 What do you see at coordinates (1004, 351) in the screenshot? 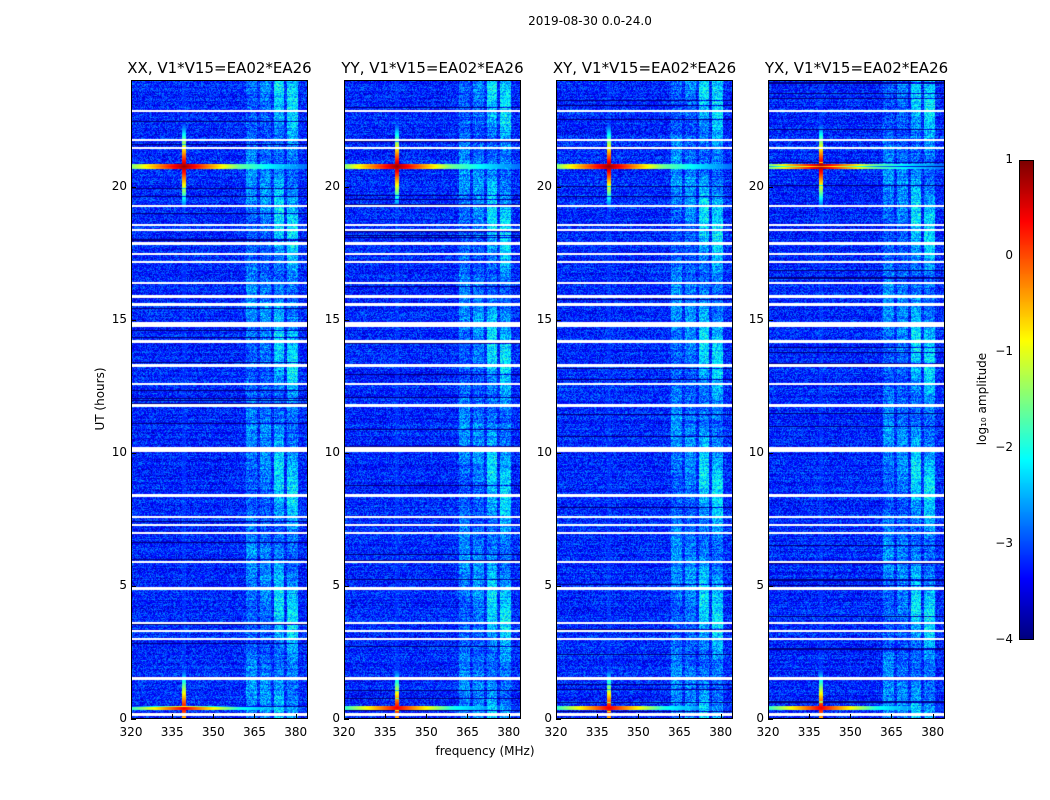
I see `colorbar-tick-label: −1` at bounding box center [1004, 351].